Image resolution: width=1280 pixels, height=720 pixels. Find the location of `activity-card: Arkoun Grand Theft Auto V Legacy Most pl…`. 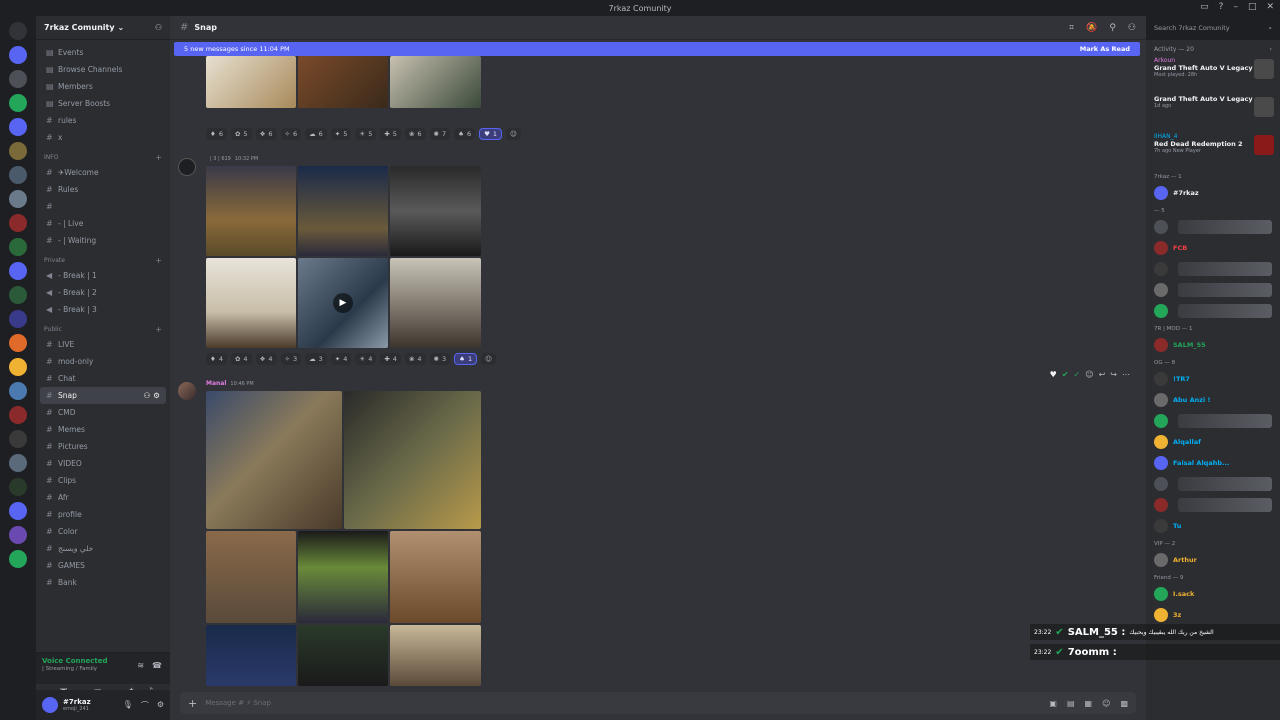

activity-card: Arkoun Grand Theft Auto V Legacy Most pl… is located at coordinates (1213, 74).